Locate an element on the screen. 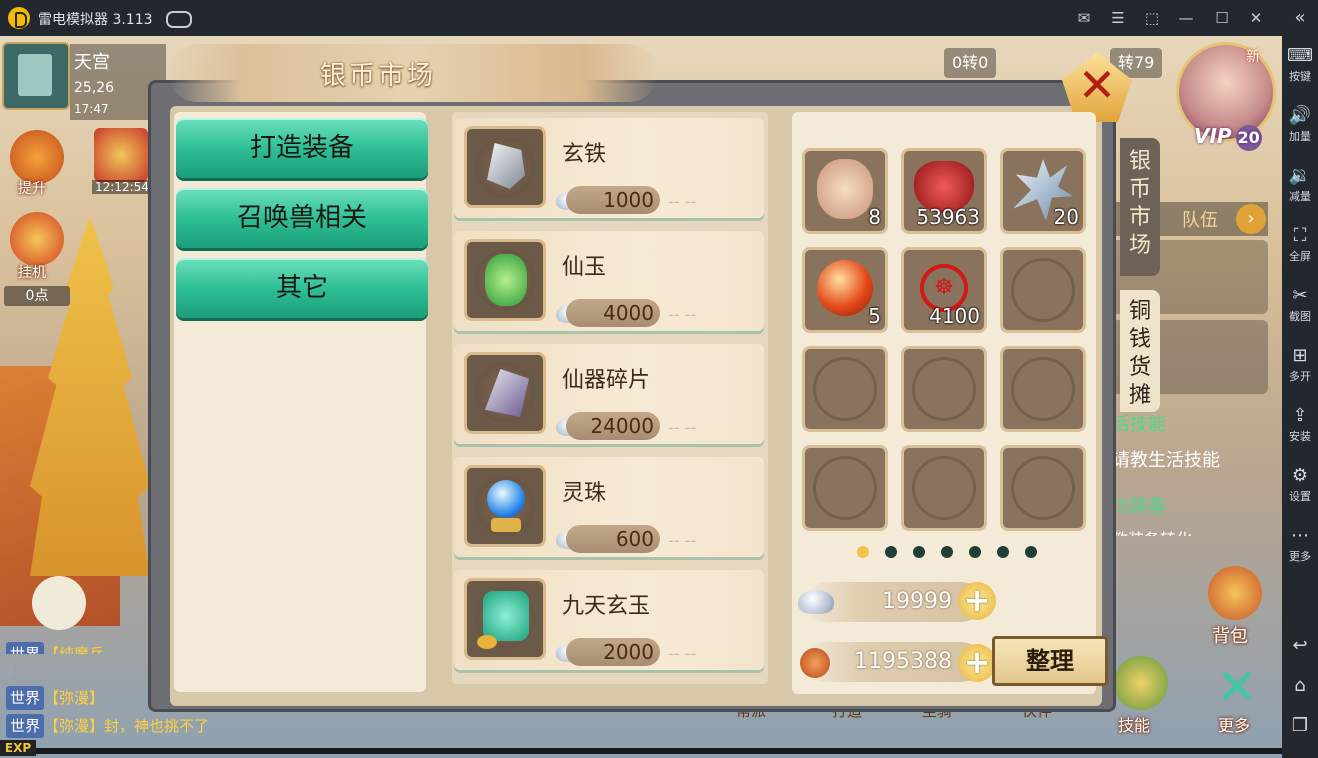 The image size is (1318, 758). emulator-titlebar: 雷电模拟器 3.113 ✉ ☰ ⬚ — ☐ ✕ is located at coordinates (659, 18).